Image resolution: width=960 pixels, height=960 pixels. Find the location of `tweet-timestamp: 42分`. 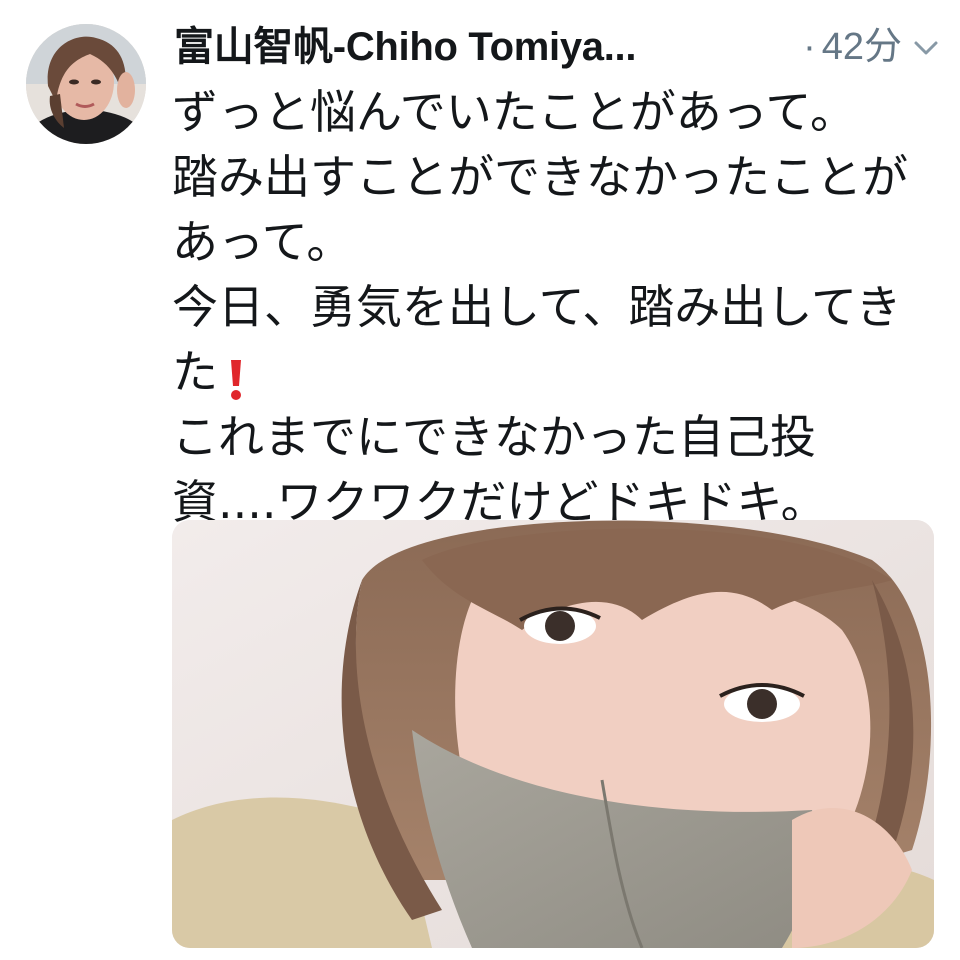

tweet-timestamp: 42分 is located at coordinates (862, 47).